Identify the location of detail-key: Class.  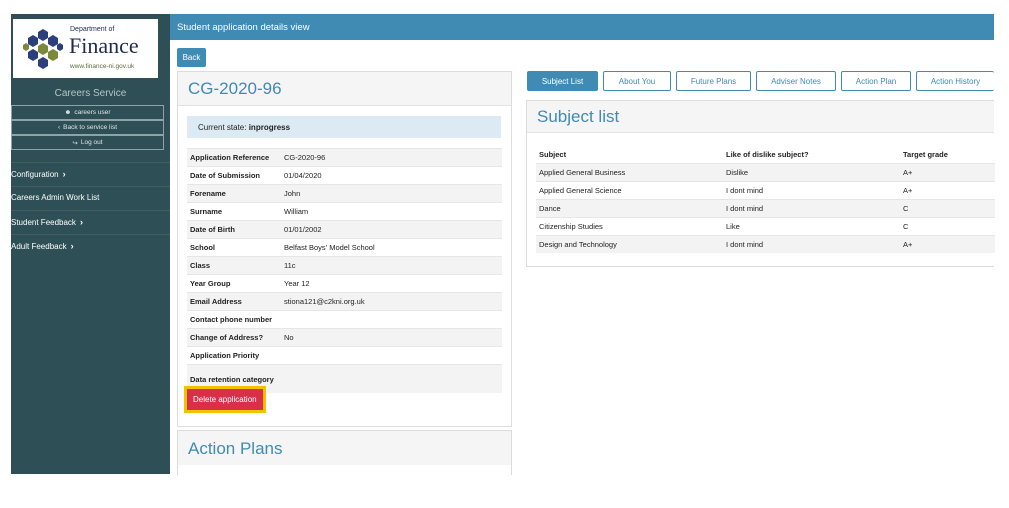
(234, 265).